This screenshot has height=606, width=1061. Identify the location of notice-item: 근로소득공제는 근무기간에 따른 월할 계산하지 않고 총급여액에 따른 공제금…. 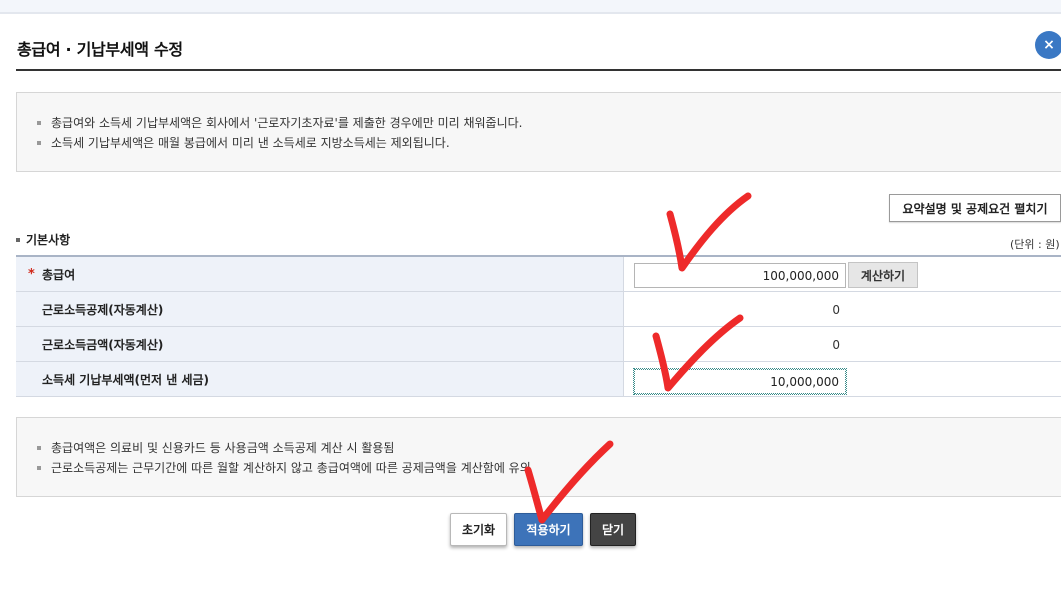
(549, 468).